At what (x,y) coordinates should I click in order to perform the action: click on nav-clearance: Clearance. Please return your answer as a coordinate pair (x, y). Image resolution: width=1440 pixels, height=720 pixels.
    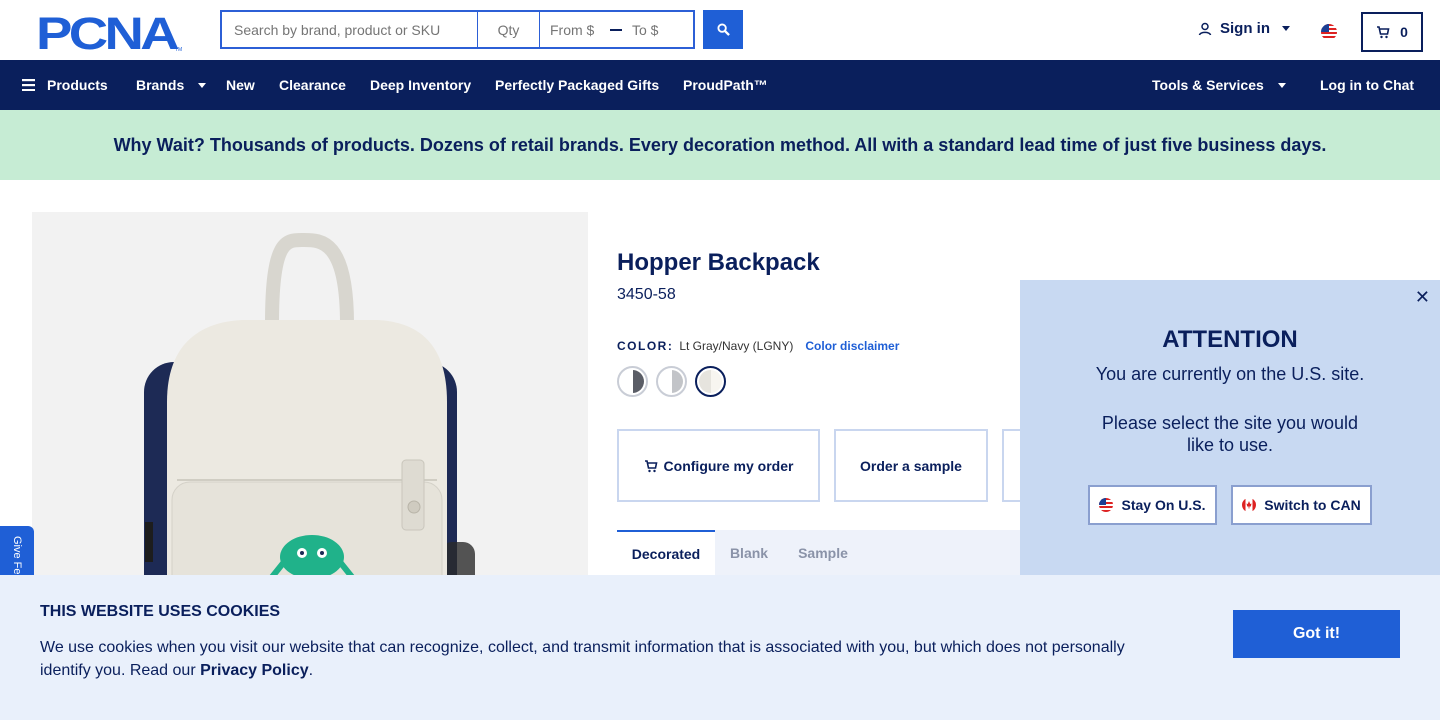
    Looking at the image, I should click on (312, 85).